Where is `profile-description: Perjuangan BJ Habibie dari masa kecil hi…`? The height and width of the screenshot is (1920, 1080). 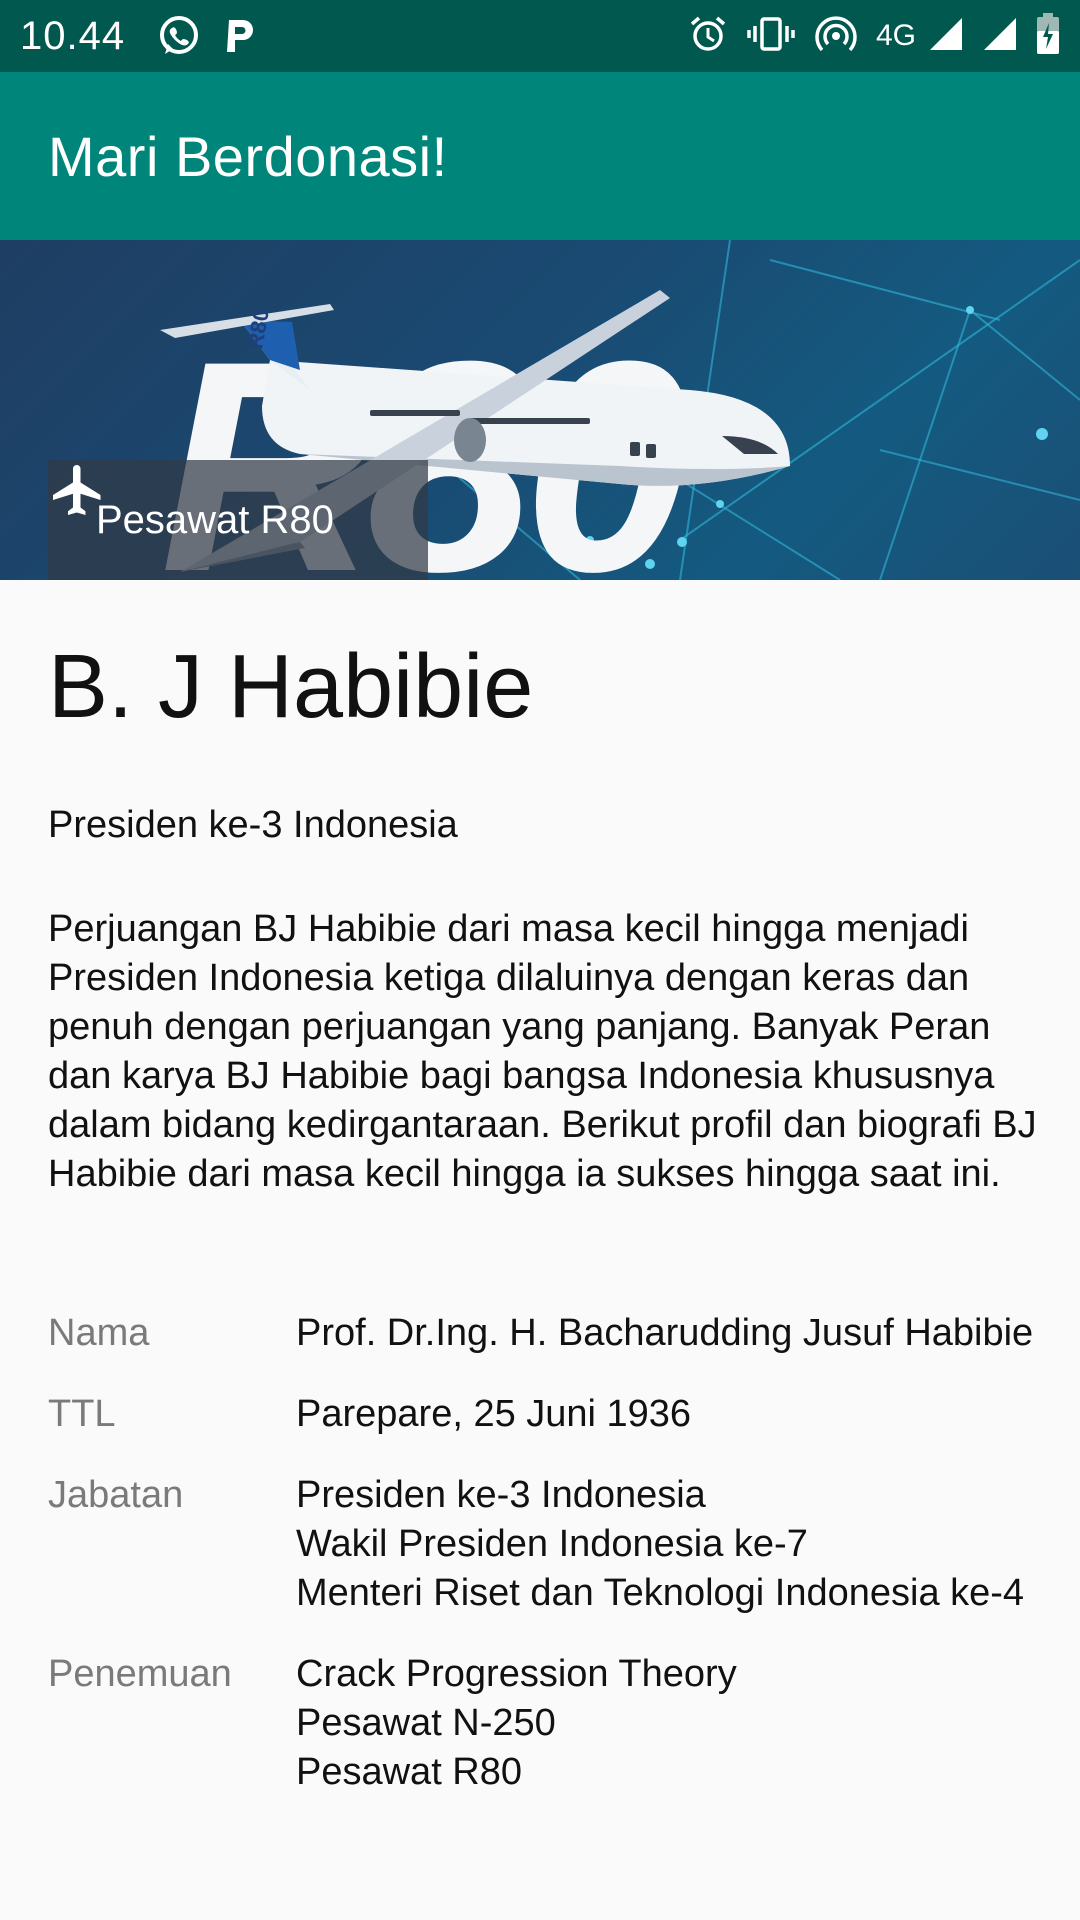 profile-description: Perjuangan BJ Habibie dari masa kecil hi… is located at coordinates (542, 1051).